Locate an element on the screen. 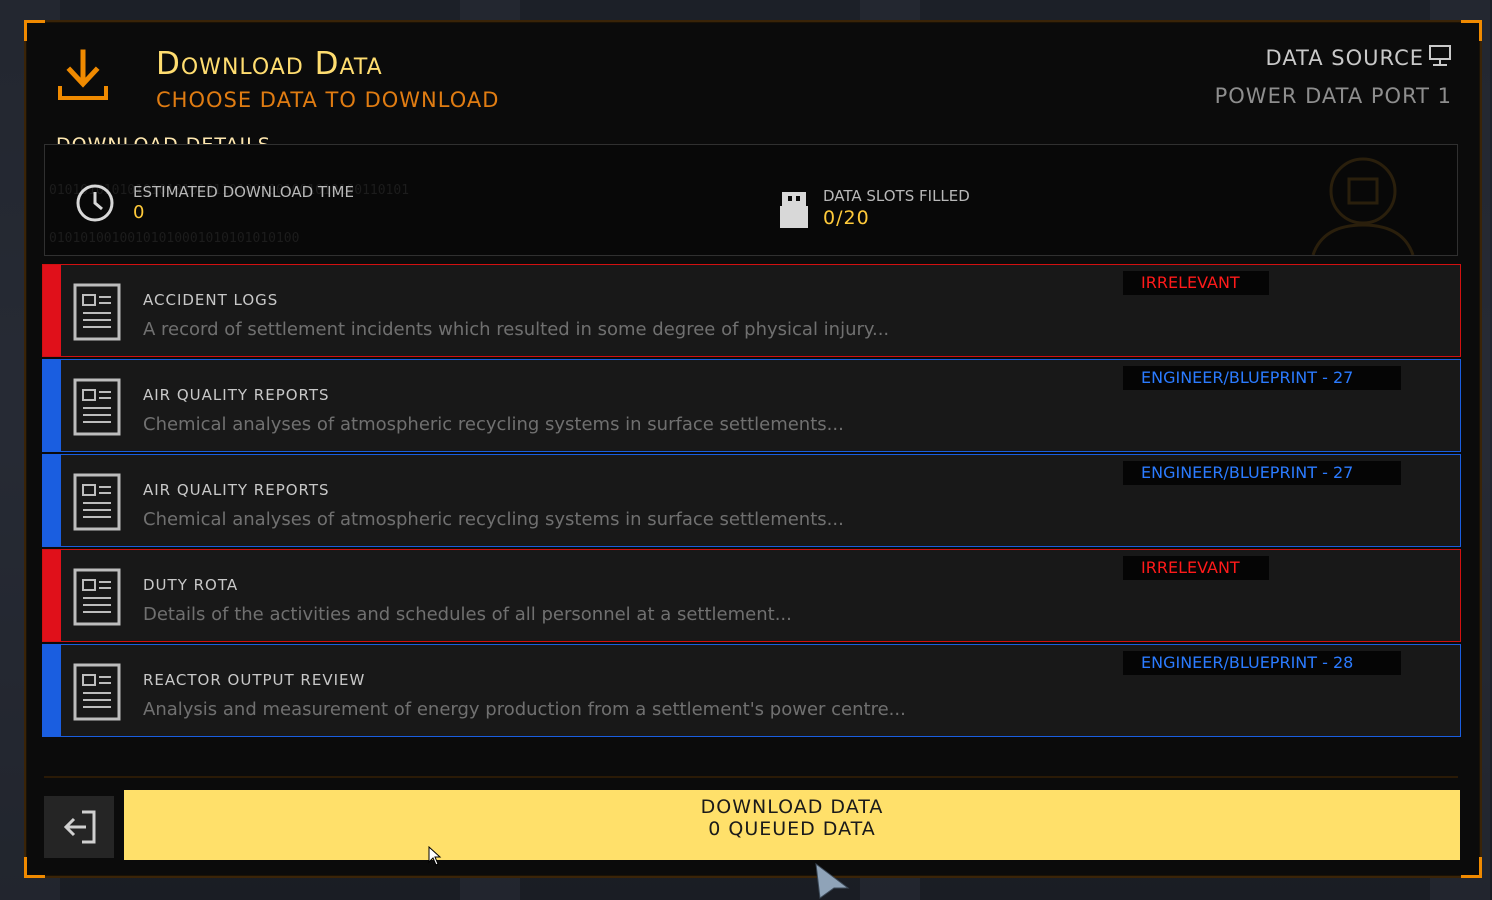 This screenshot has width=1492, height=900. data-source-label: DATA SOURCE is located at coordinates (1344, 58).